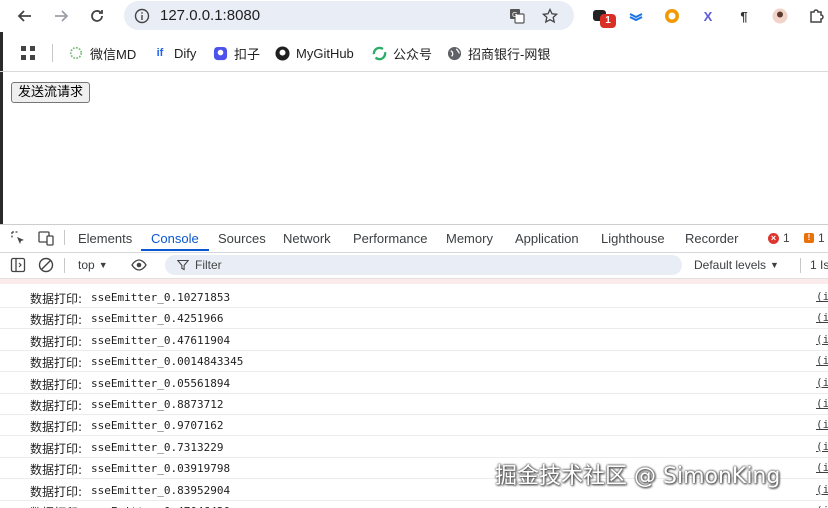 The image size is (828, 508). Describe the element at coordinates (423, 265) in the screenshot. I see `console-filter-input: Filter` at that location.